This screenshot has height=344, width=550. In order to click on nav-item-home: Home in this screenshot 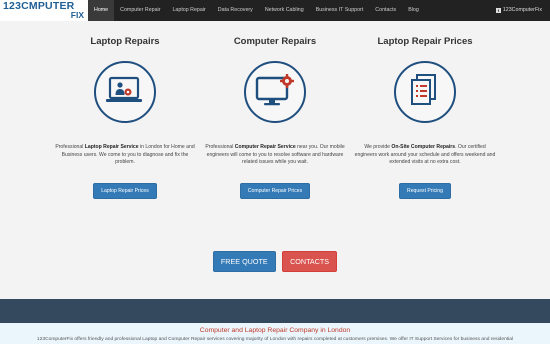, I will do `click(101, 10)`.